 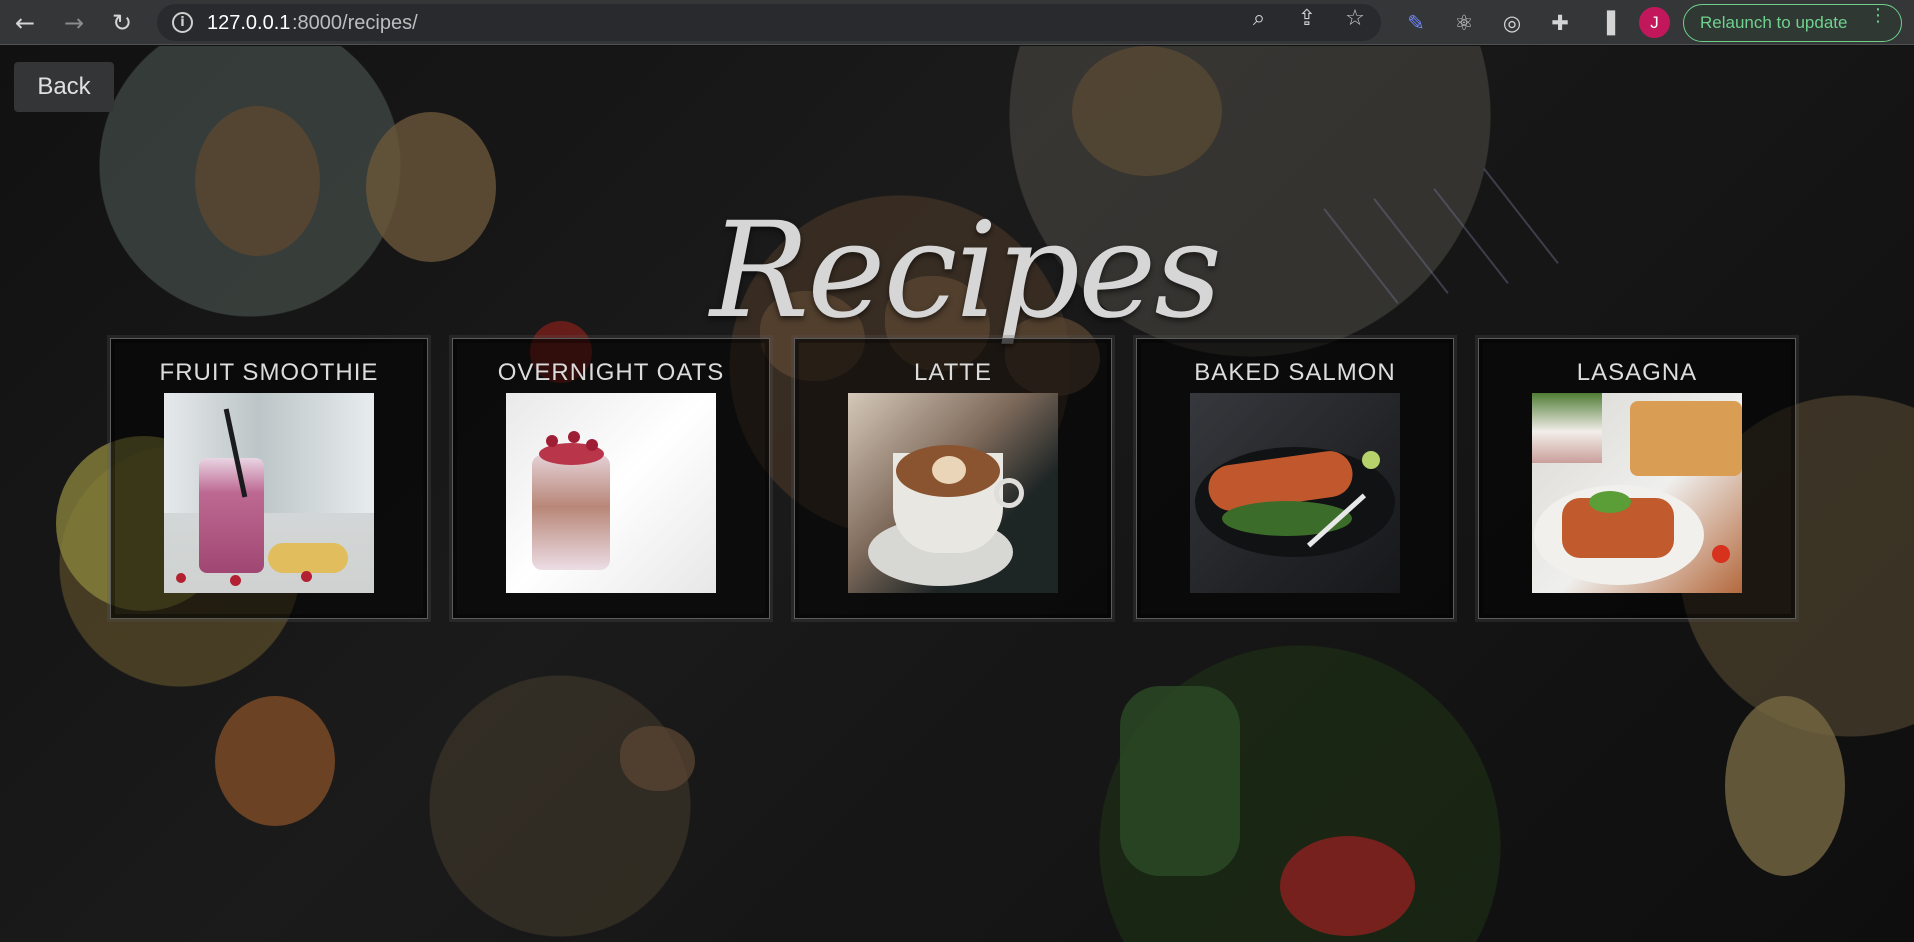 I want to click on cucumber-image, so click(x=1180, y=781).